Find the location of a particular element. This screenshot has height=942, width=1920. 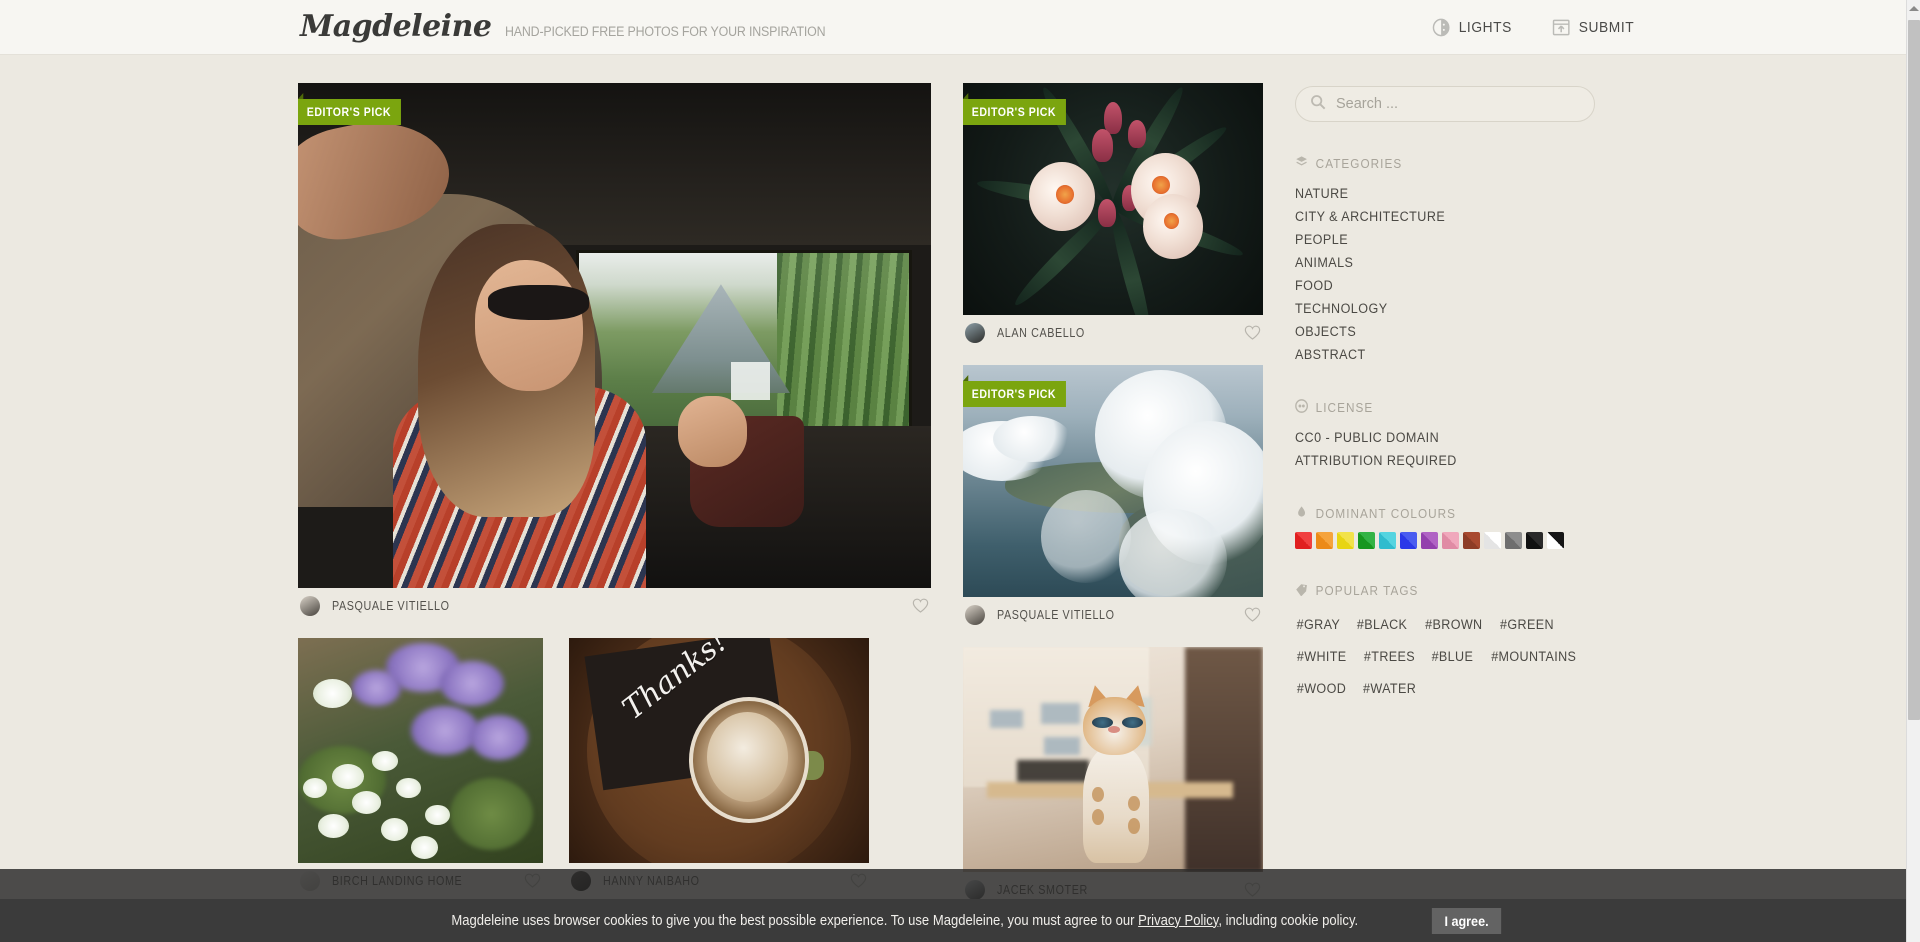

photo-card: BIRCH LANDING HOME is located at coordinates (420, 768).